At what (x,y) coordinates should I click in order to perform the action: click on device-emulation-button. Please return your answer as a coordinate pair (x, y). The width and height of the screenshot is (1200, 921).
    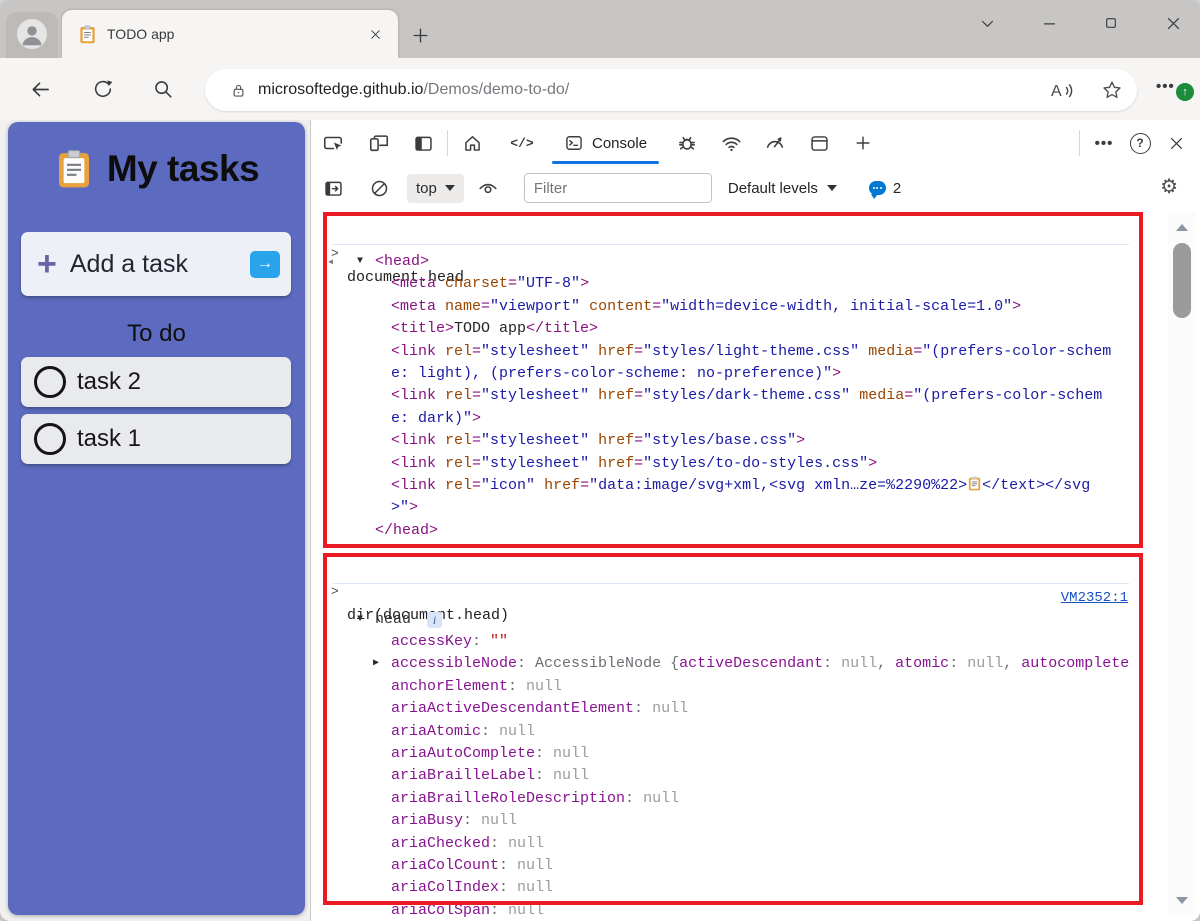
    Looking at the image, I should click on (379, 143).